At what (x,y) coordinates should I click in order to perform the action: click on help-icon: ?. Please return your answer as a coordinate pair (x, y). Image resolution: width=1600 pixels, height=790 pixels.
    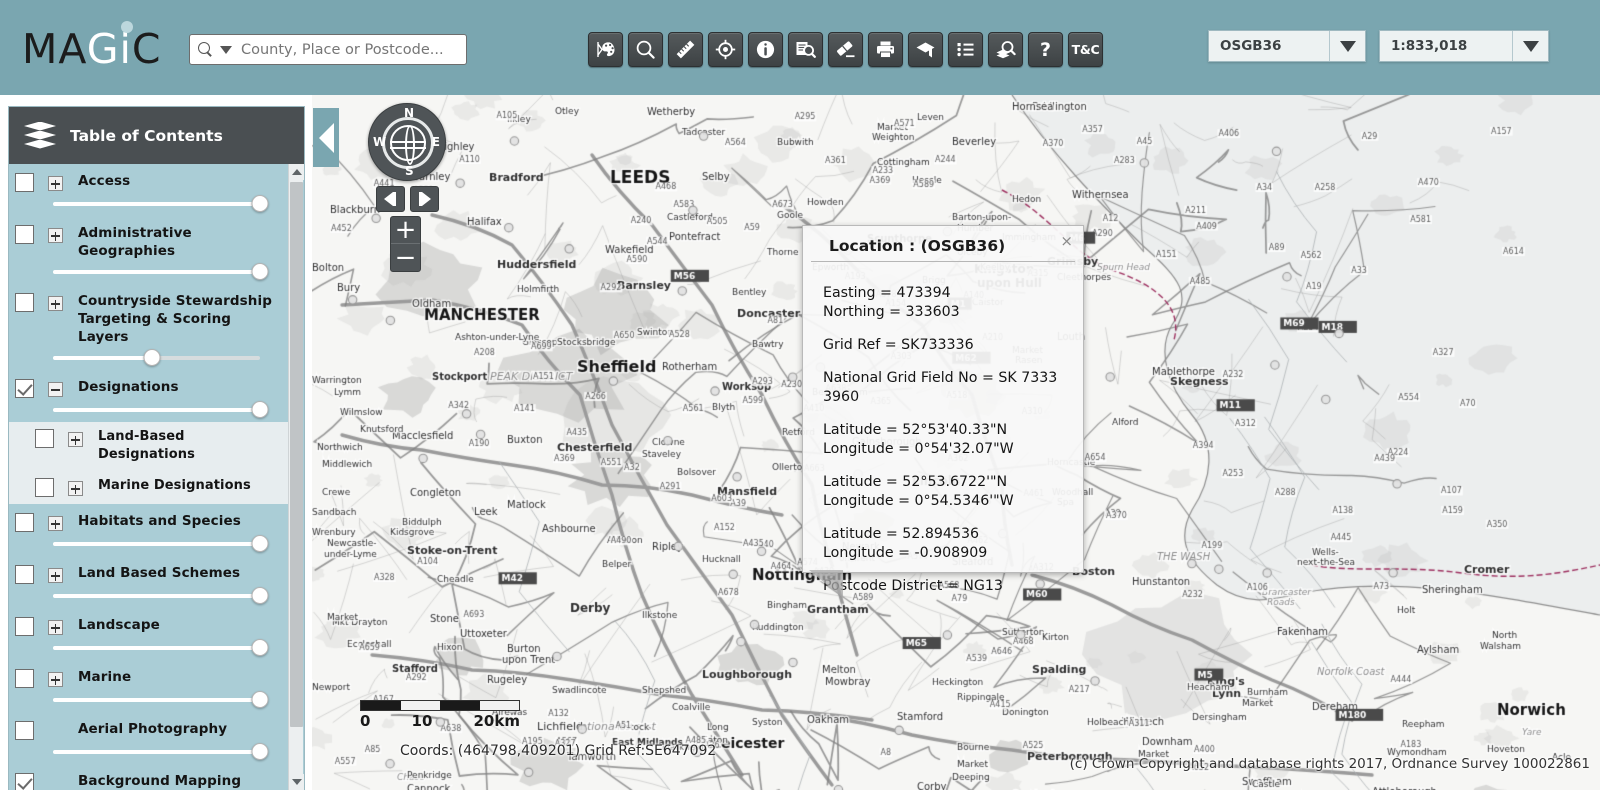
    Looking at the image, I should click on (1045, 49).